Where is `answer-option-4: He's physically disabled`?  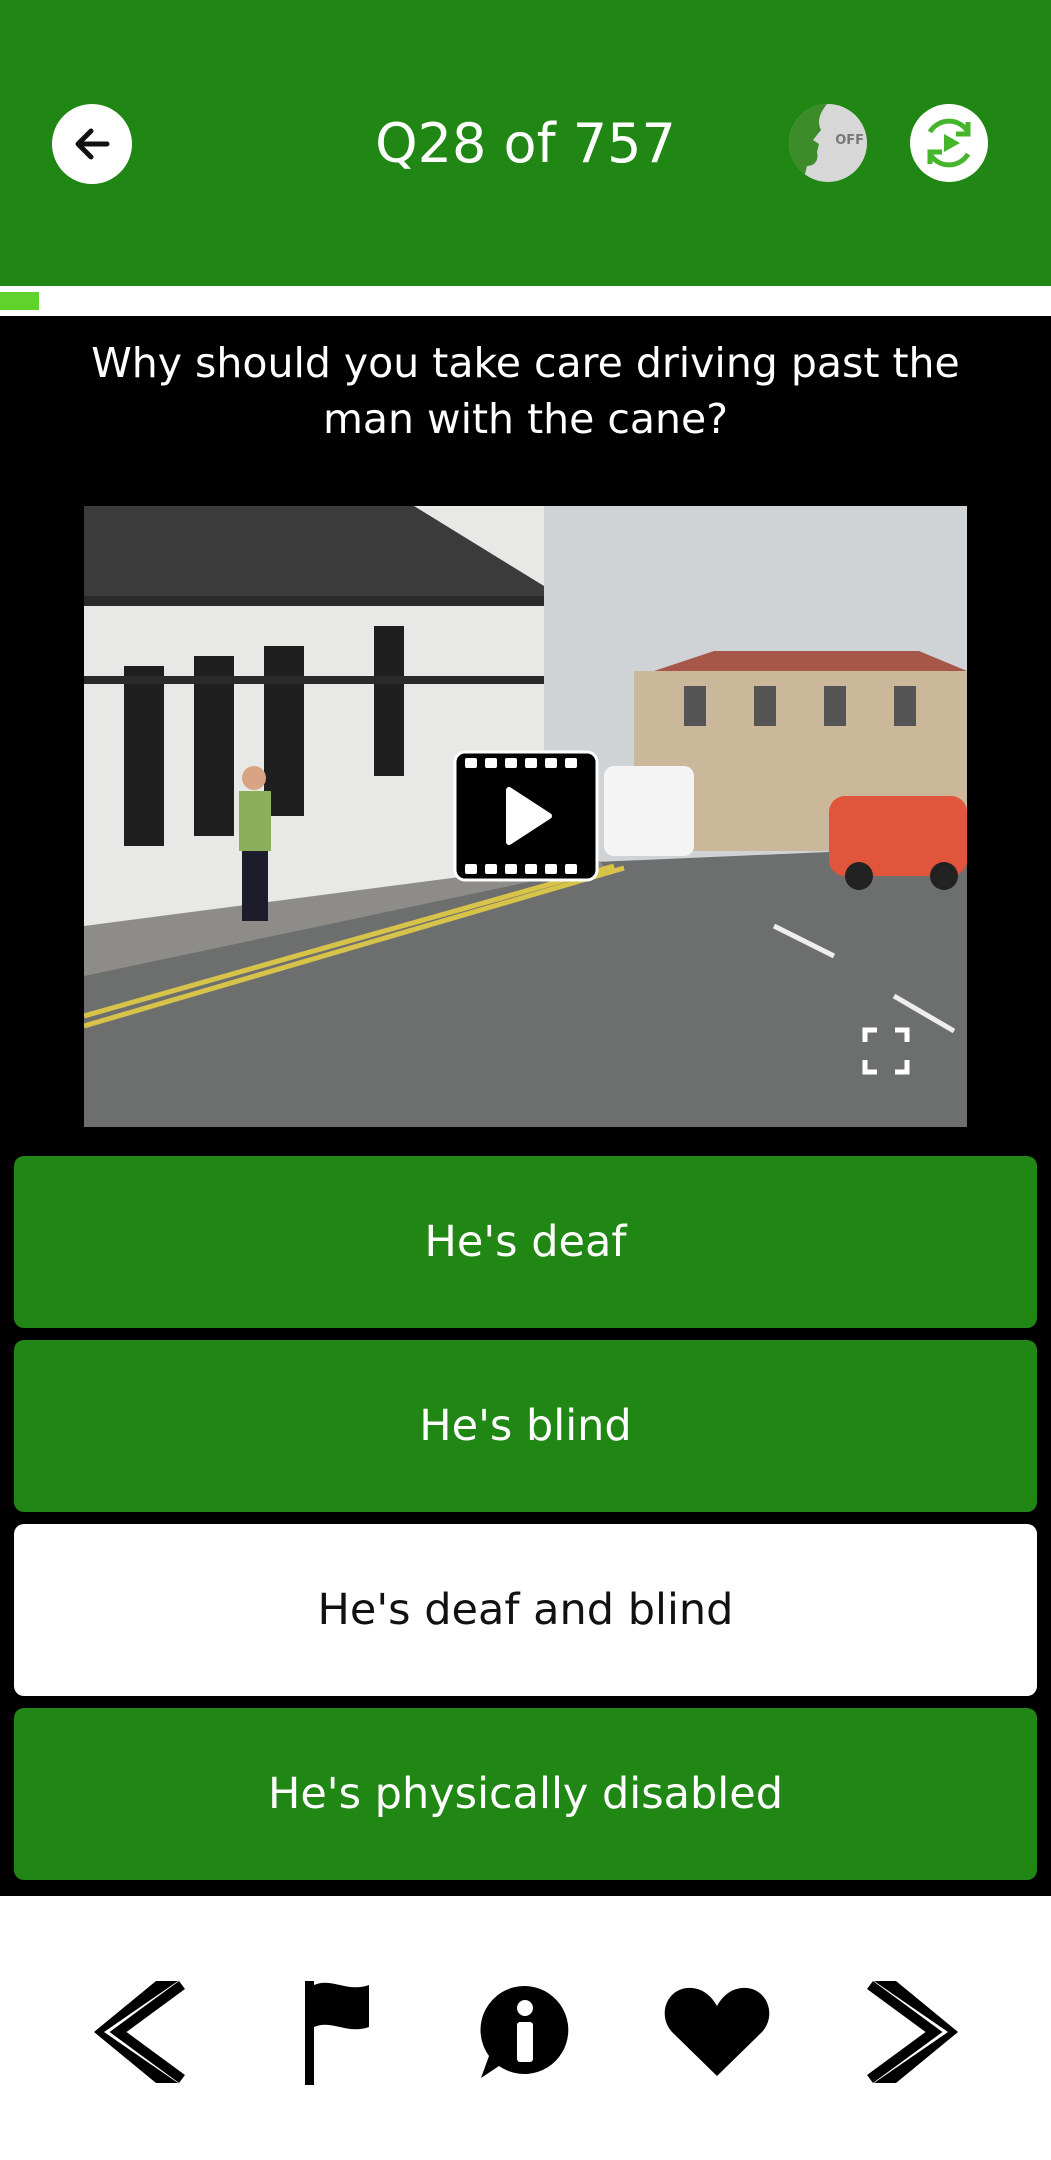
answer-option-4: He's physically disabled is located at coordinates (525, 1794).